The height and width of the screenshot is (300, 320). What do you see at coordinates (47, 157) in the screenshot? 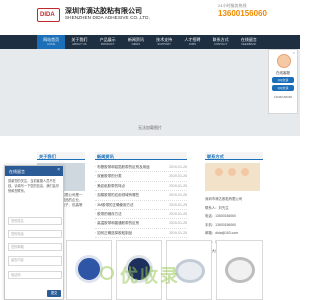
I see `about-section-title: 关于我们` at bounding box center [47, 157].